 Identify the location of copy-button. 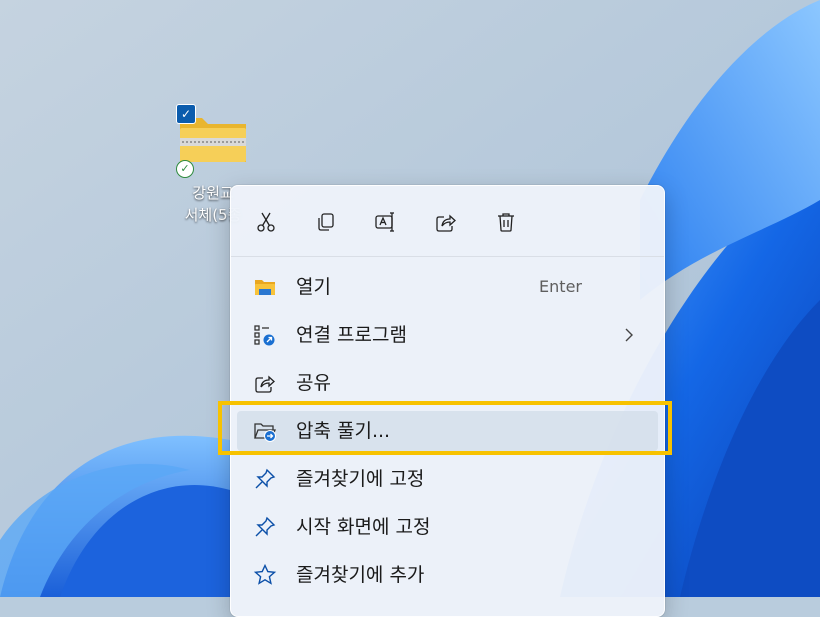
(326, 222).